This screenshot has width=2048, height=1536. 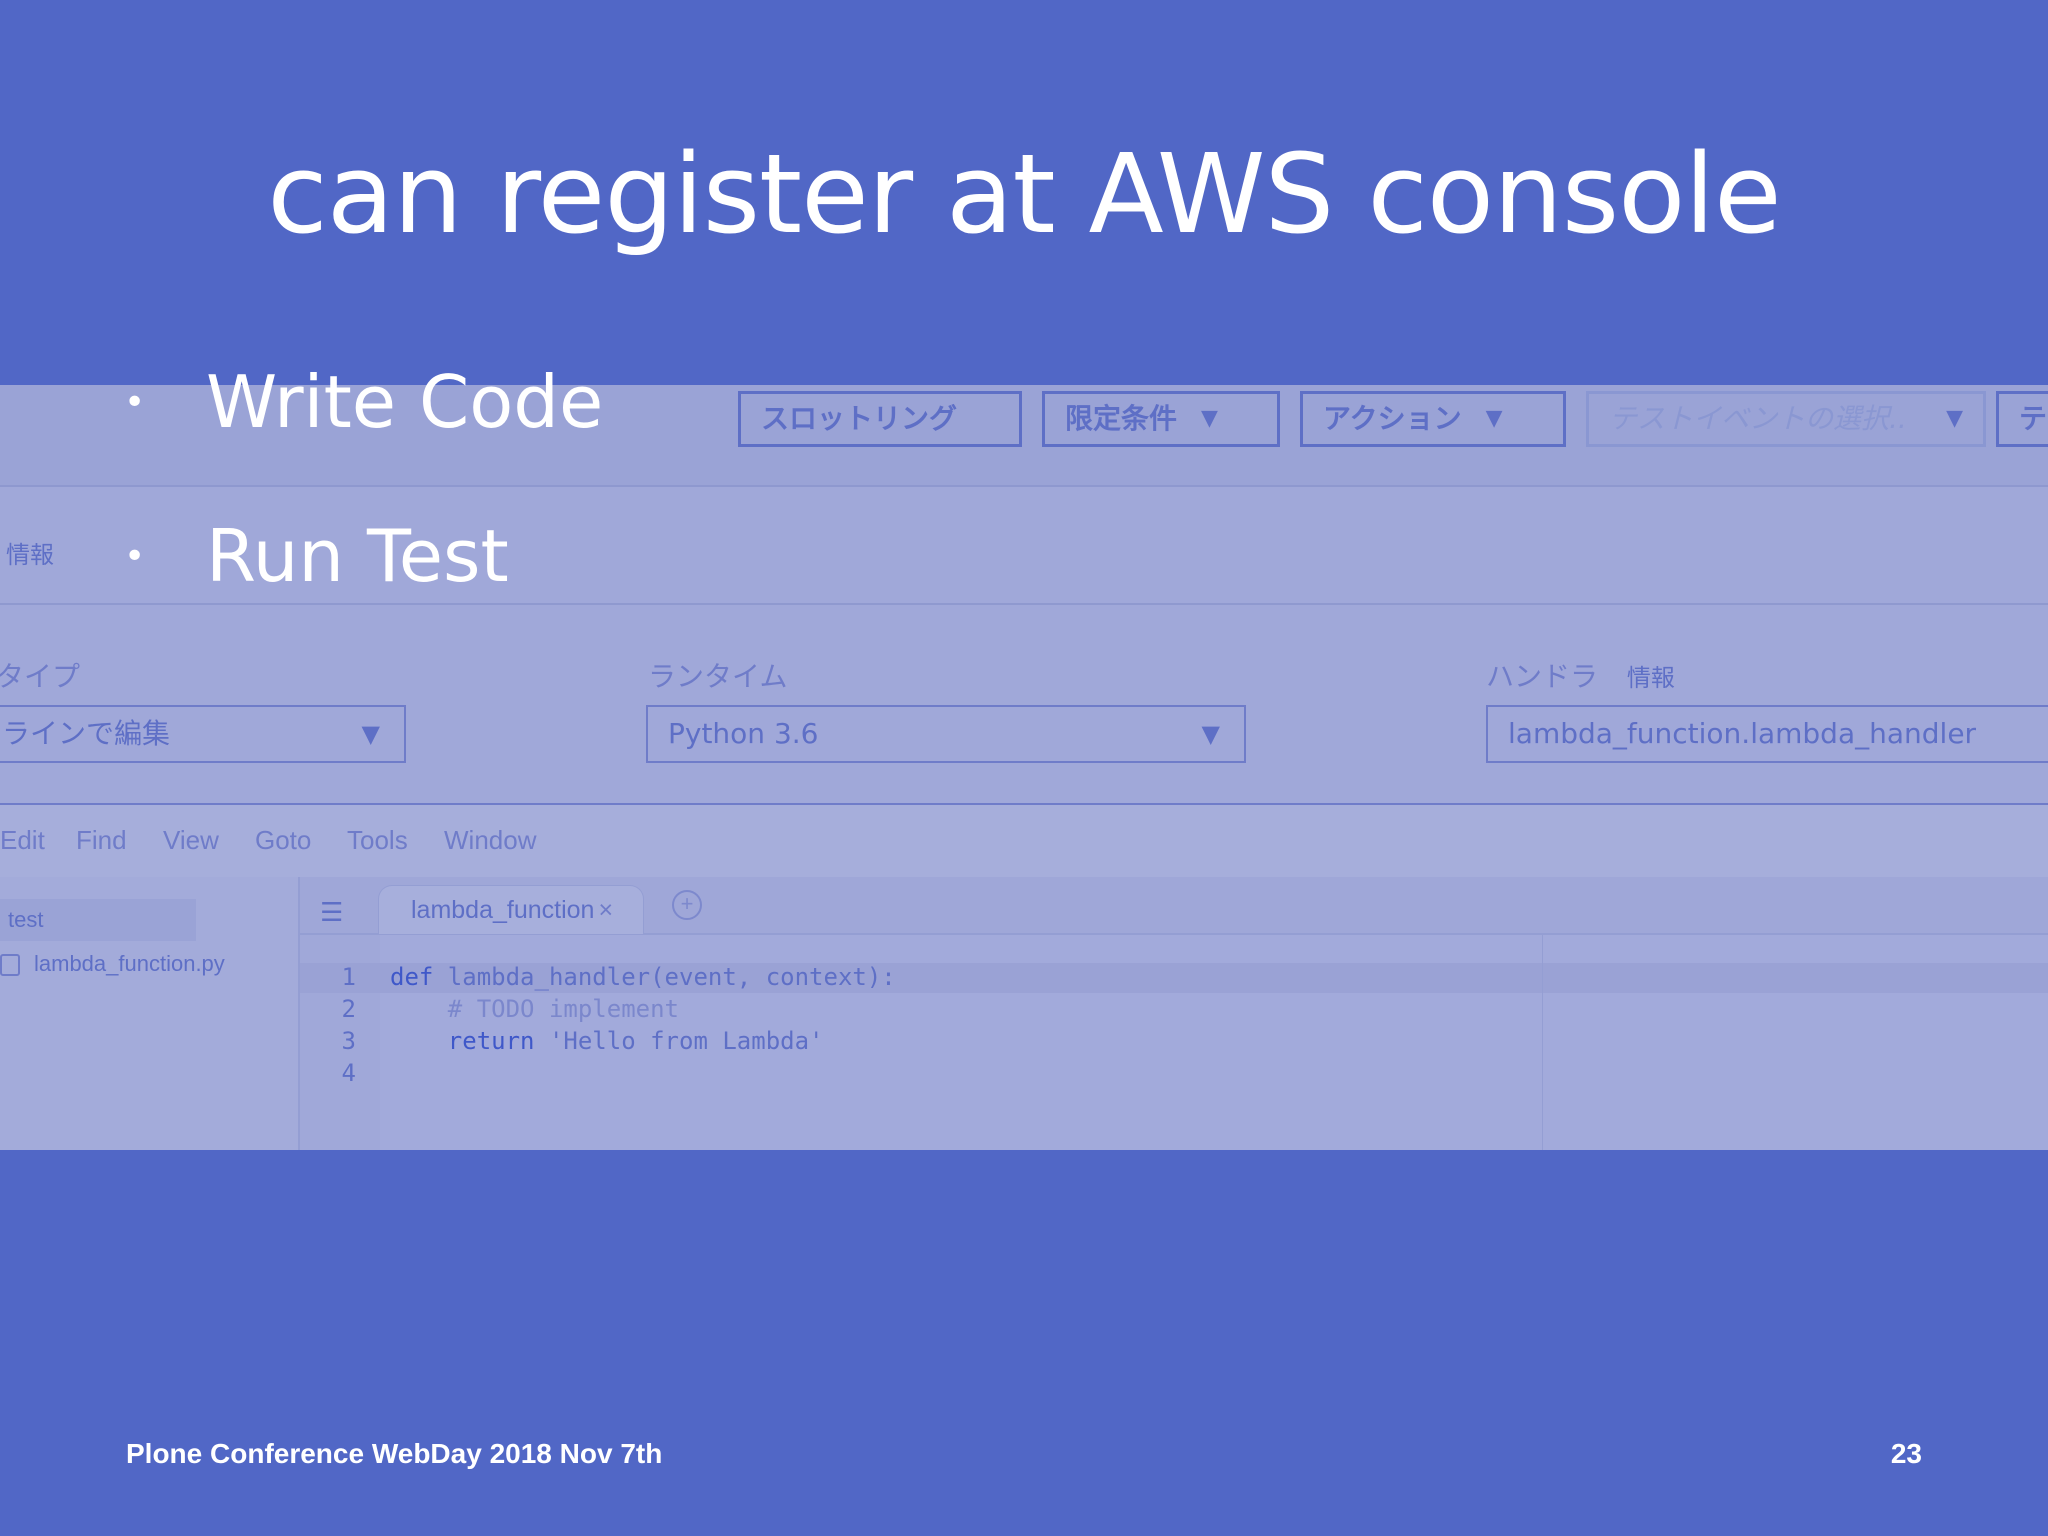 I want to click on handler-label: ハンドラ 情報, so click(x=1580, y=675).